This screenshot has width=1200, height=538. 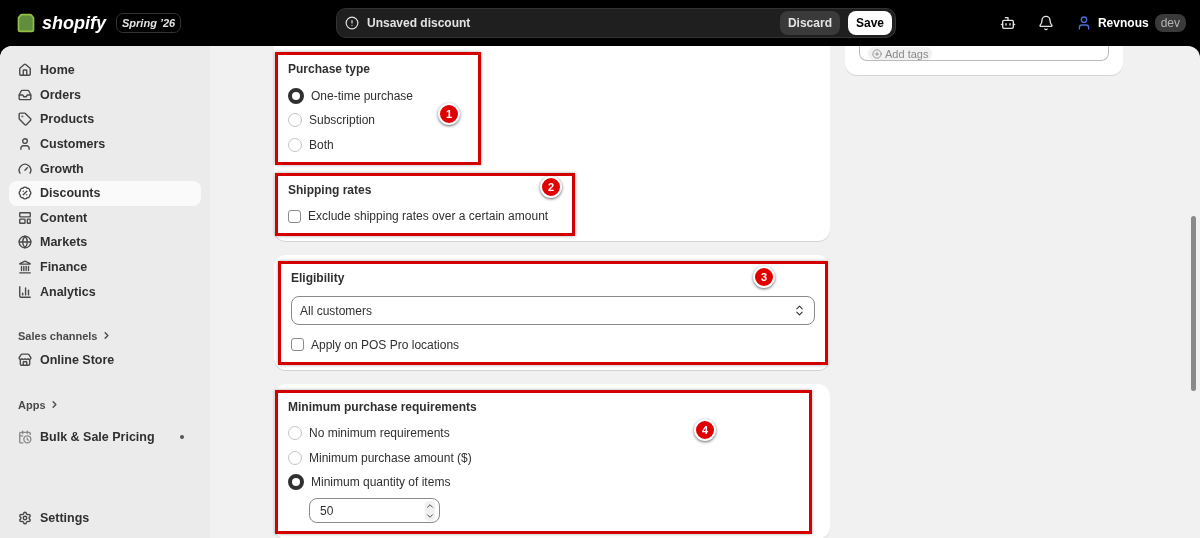 What do you see at coordinates (705, 429) in the screenshot?
I see `callout-number: 4` at bounding box center [705, 429].